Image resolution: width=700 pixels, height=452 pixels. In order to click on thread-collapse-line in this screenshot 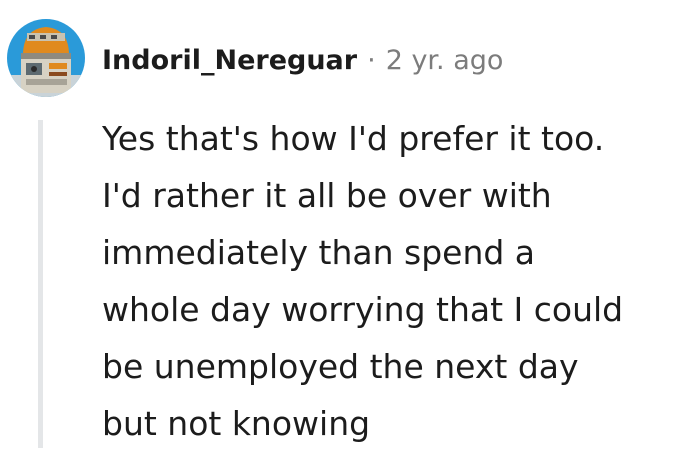, I will do `click(40, 284)`.